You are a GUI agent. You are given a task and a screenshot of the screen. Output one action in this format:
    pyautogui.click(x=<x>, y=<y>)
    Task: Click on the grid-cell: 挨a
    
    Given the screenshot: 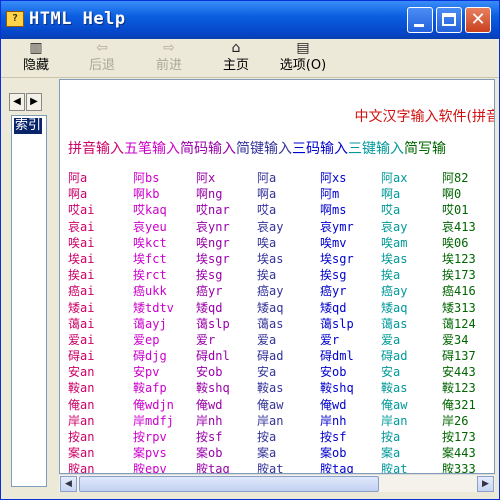 What is the action you would take?
    pyautogui.click(x=391, y=275)
    